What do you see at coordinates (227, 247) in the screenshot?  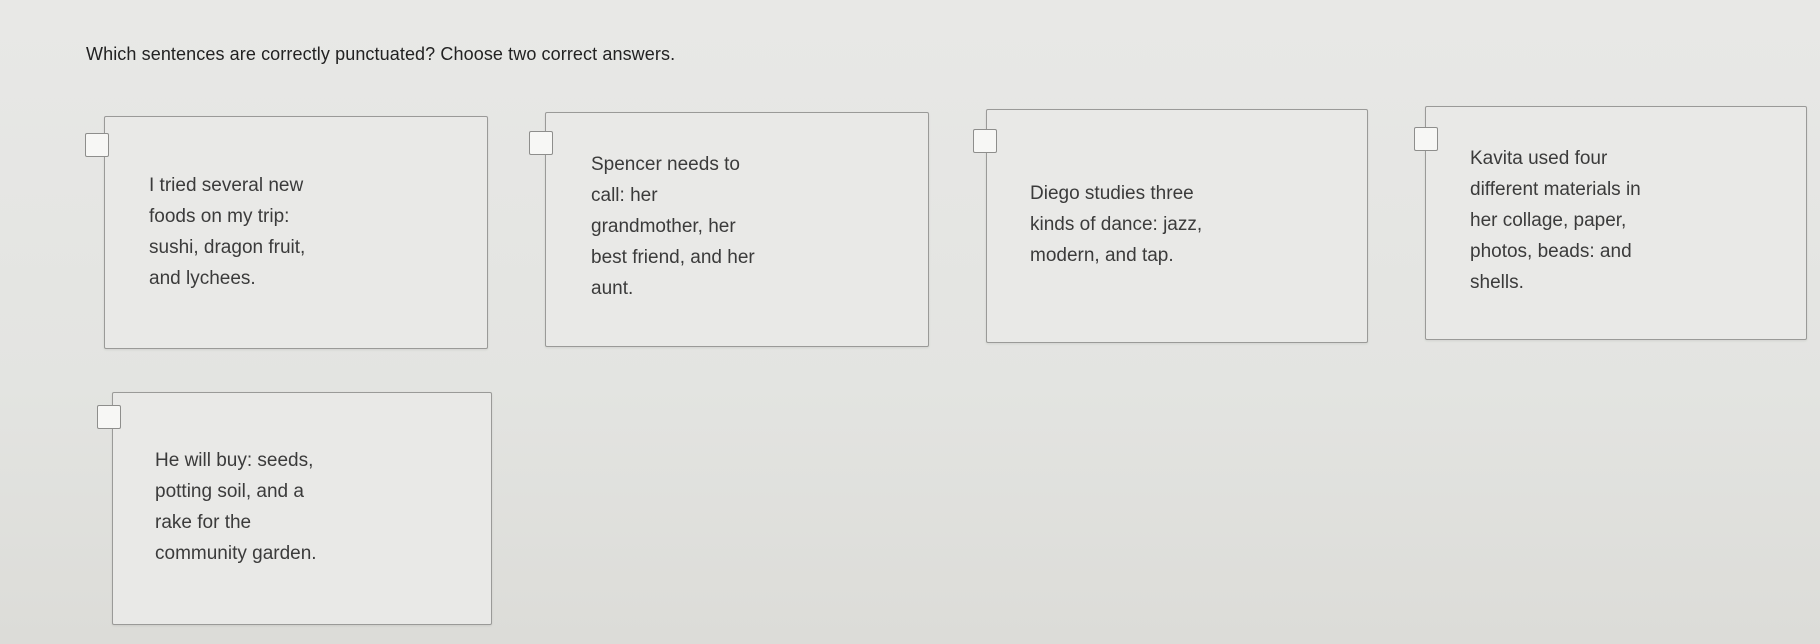 I see `answer-option-1-line-3: sushi, dragon fruit,` at bounding box center [227, 247].